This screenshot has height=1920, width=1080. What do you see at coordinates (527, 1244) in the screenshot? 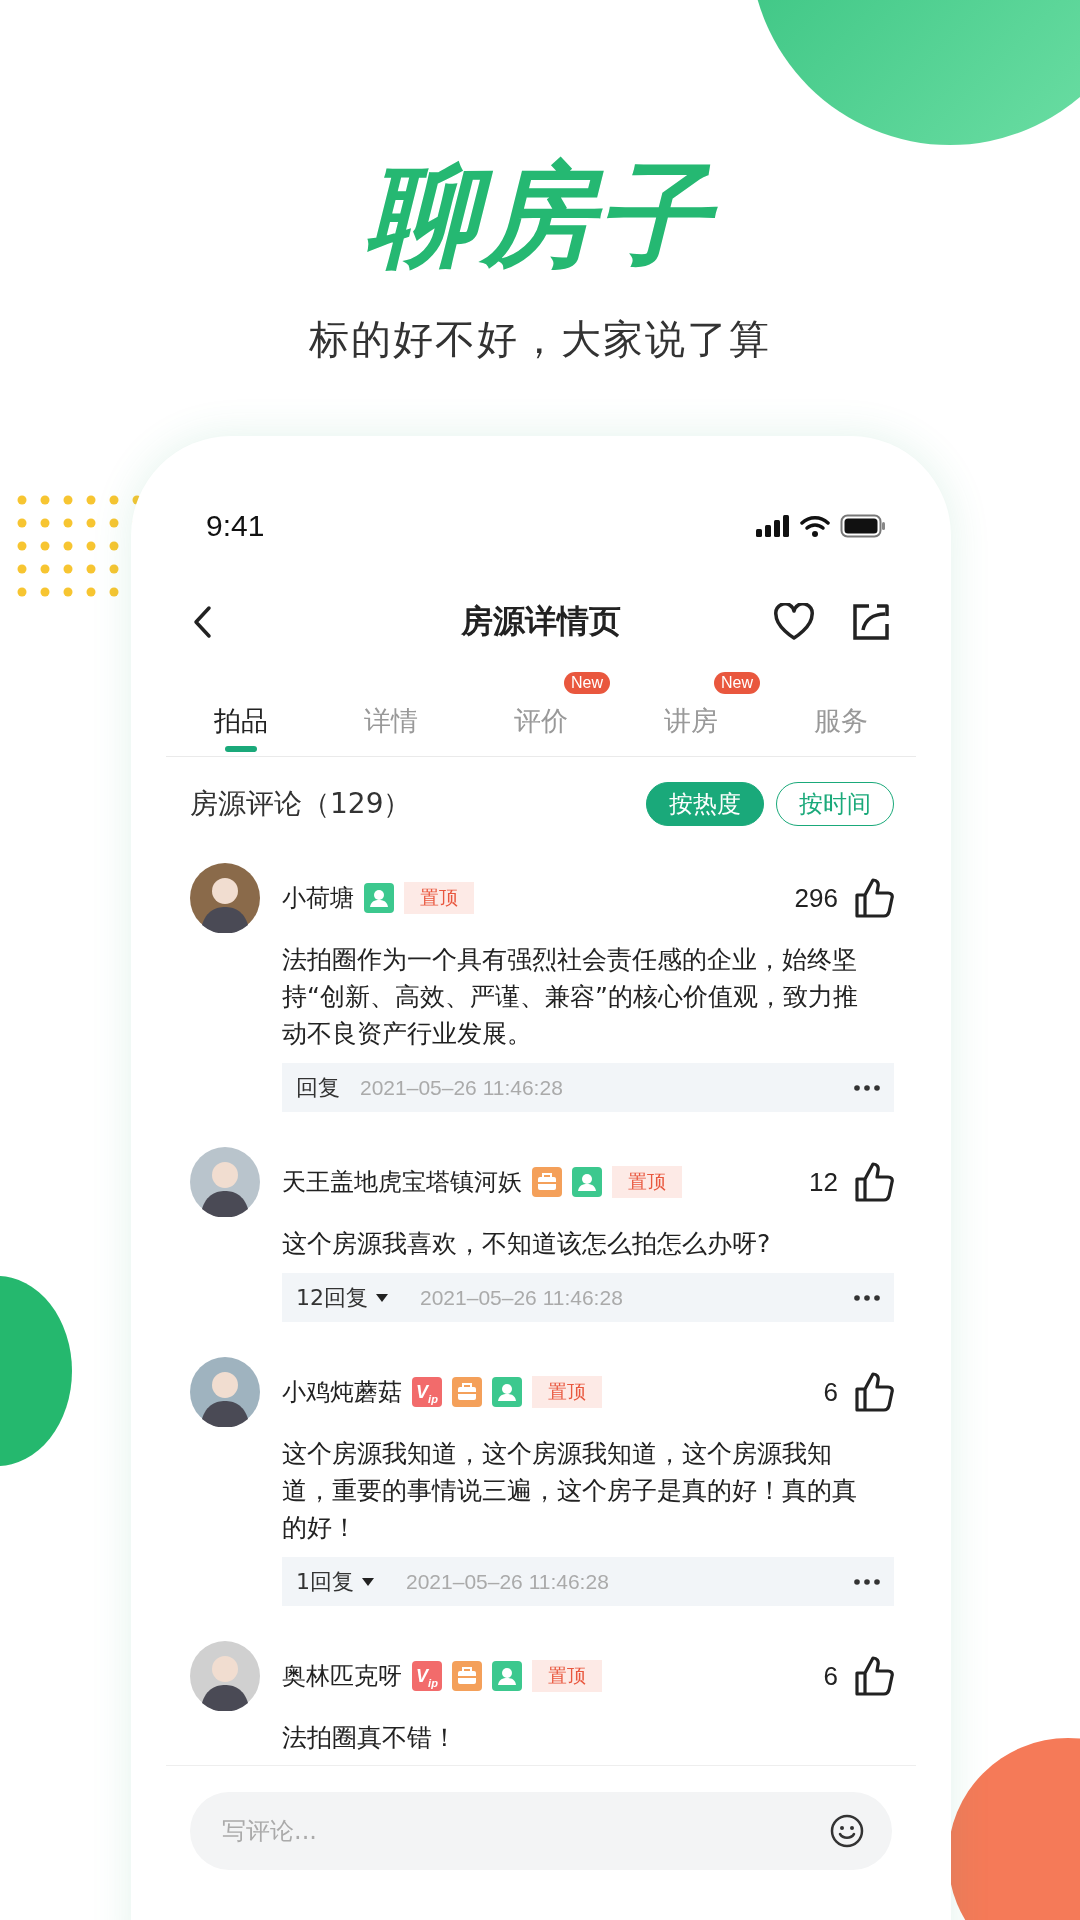
I see `comment-text: 这个房源我喜欢，不知道该怎么拍怎么办呀?` at bounding box center [527, 1244].